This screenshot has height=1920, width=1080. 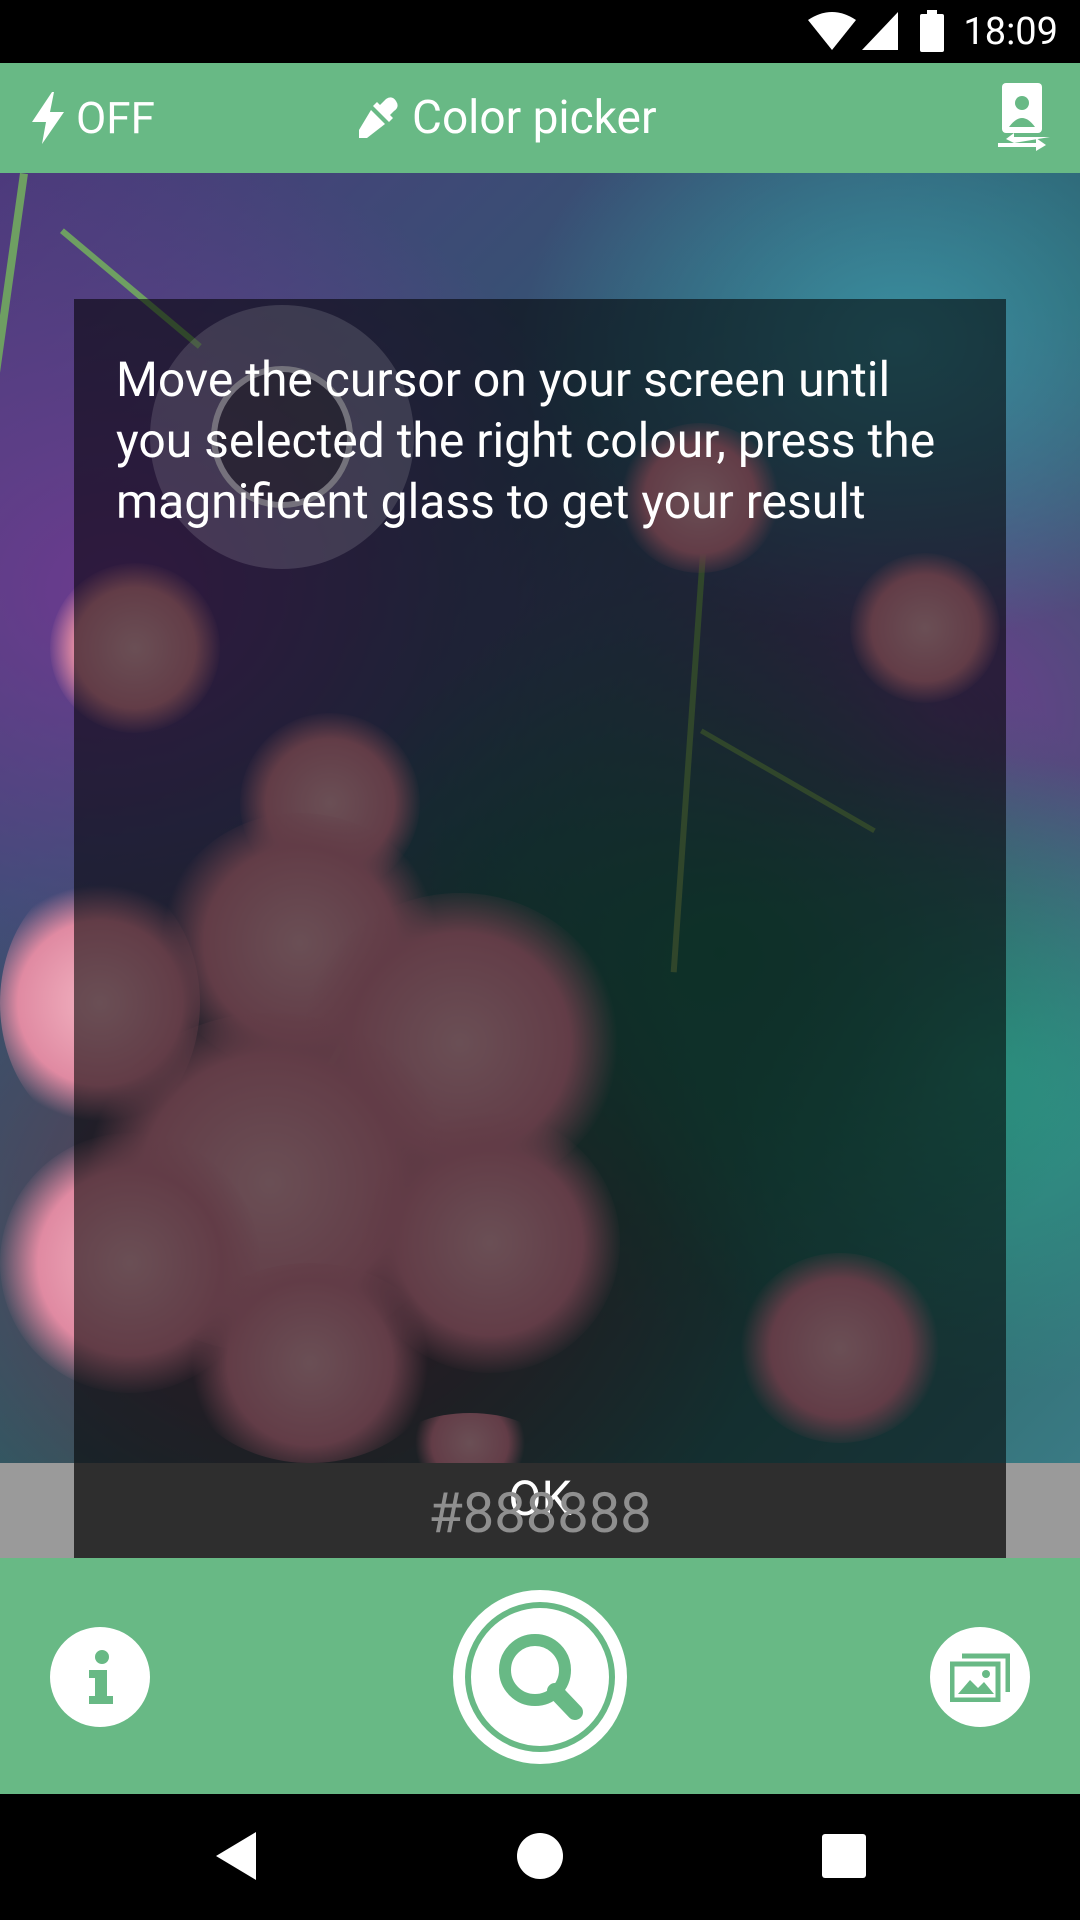 What do you see at coordinates (540, 1513) in the screenshot?
I see `hex-value: #888888` at bounding box center [540, 1513].